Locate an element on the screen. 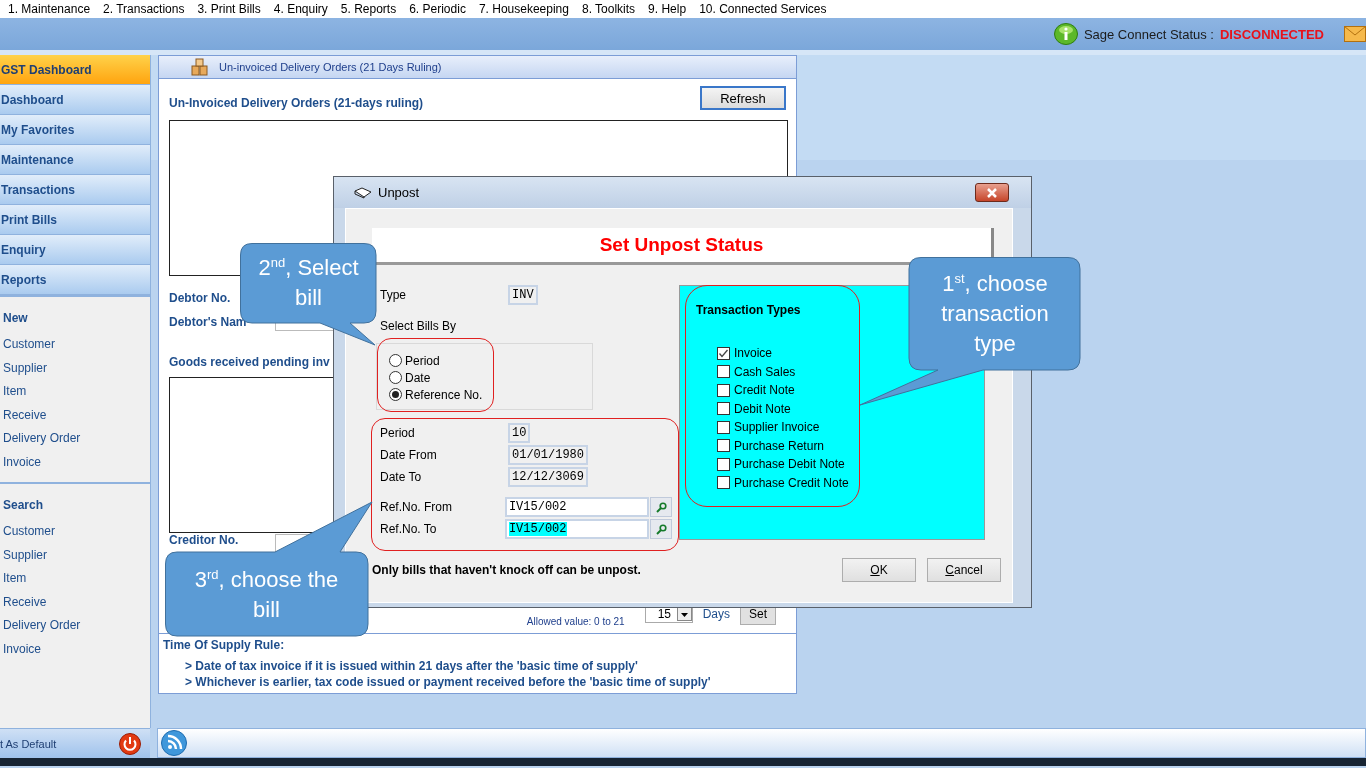 This screenshot has height=768, width=1366. rule-text: > Date of tax invoice if it is issued within 21 days after the 'basic time of supply' is located at coordinates (411, 666).